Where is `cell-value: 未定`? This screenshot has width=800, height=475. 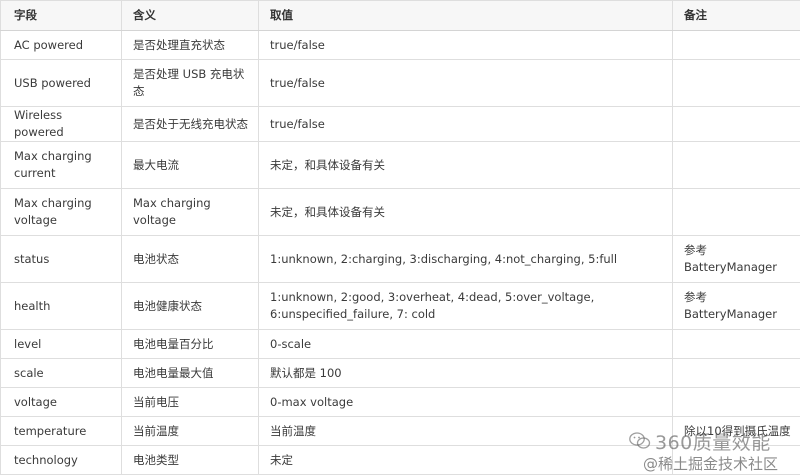
cell-value: 未定 is located at coordinates (466, 460).